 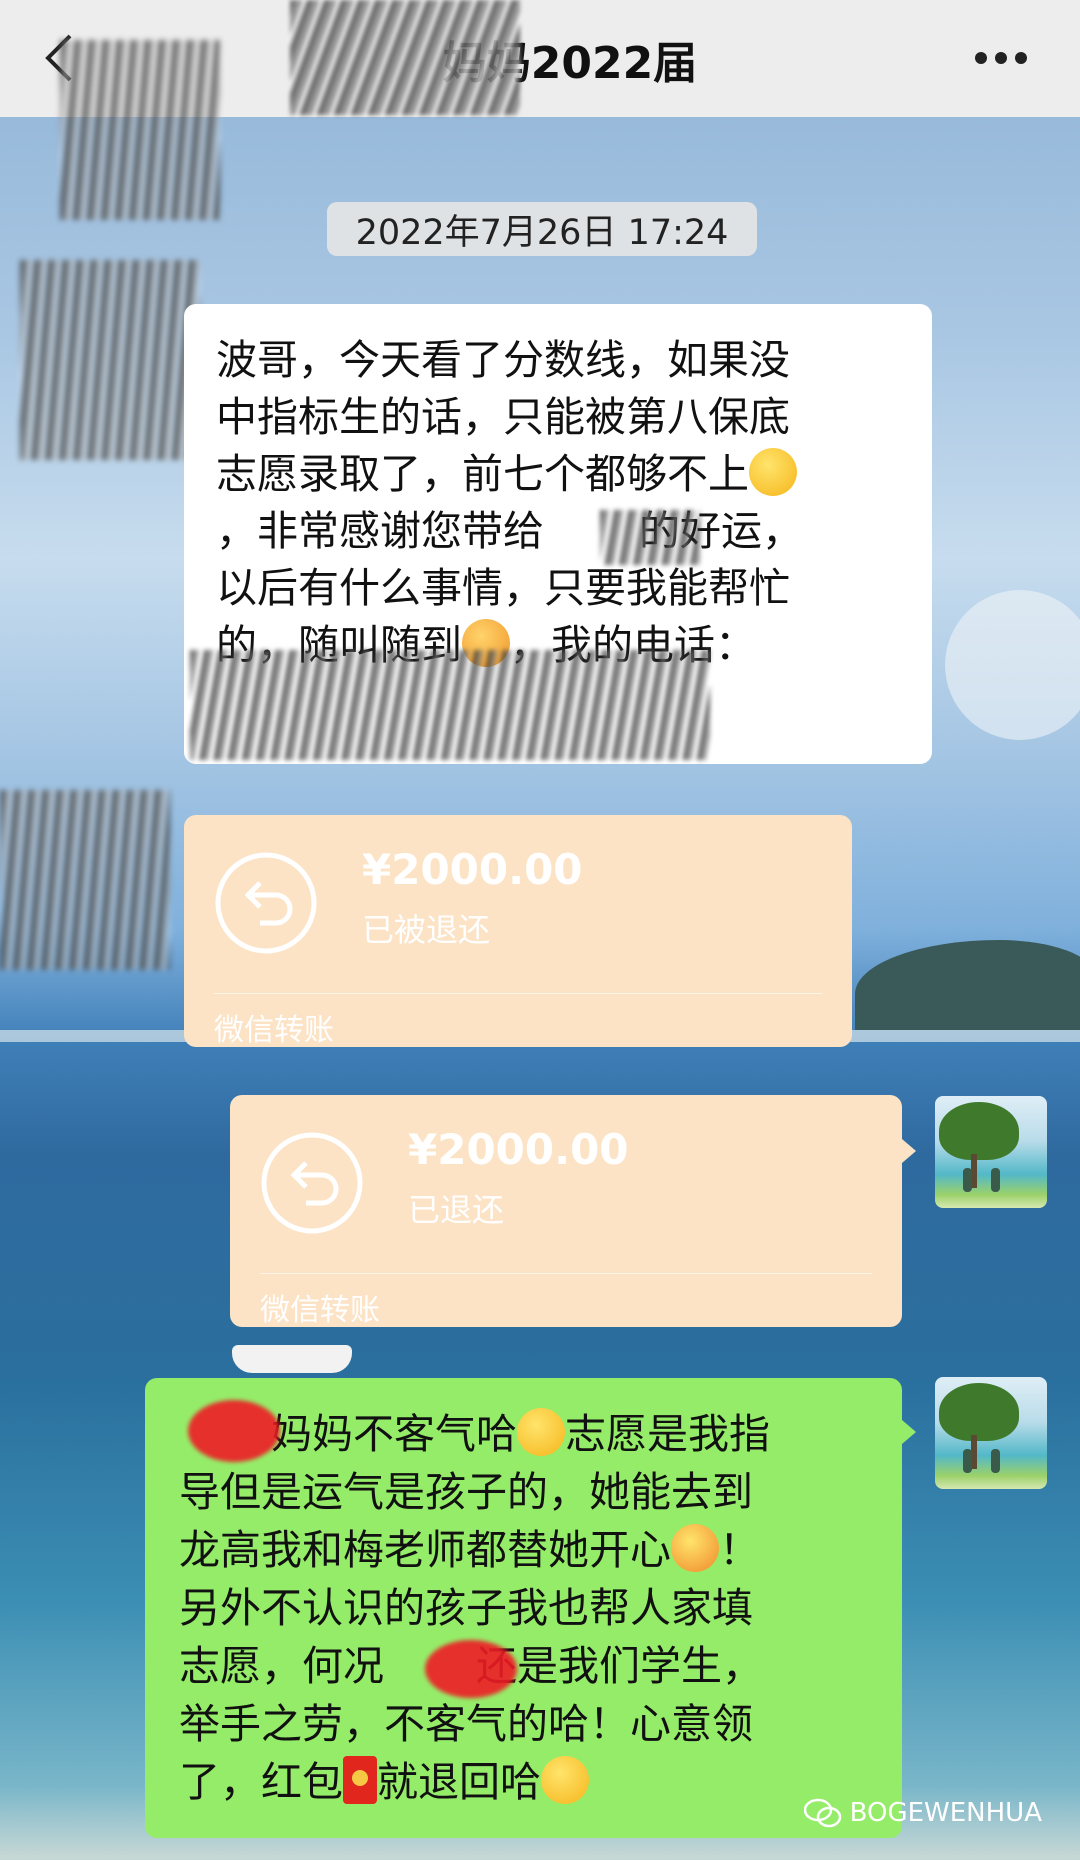 What do you see at coordinates (1001, 58) in the screenshot?
I see `more-dots-icon` at bounding box center [1001, 58].